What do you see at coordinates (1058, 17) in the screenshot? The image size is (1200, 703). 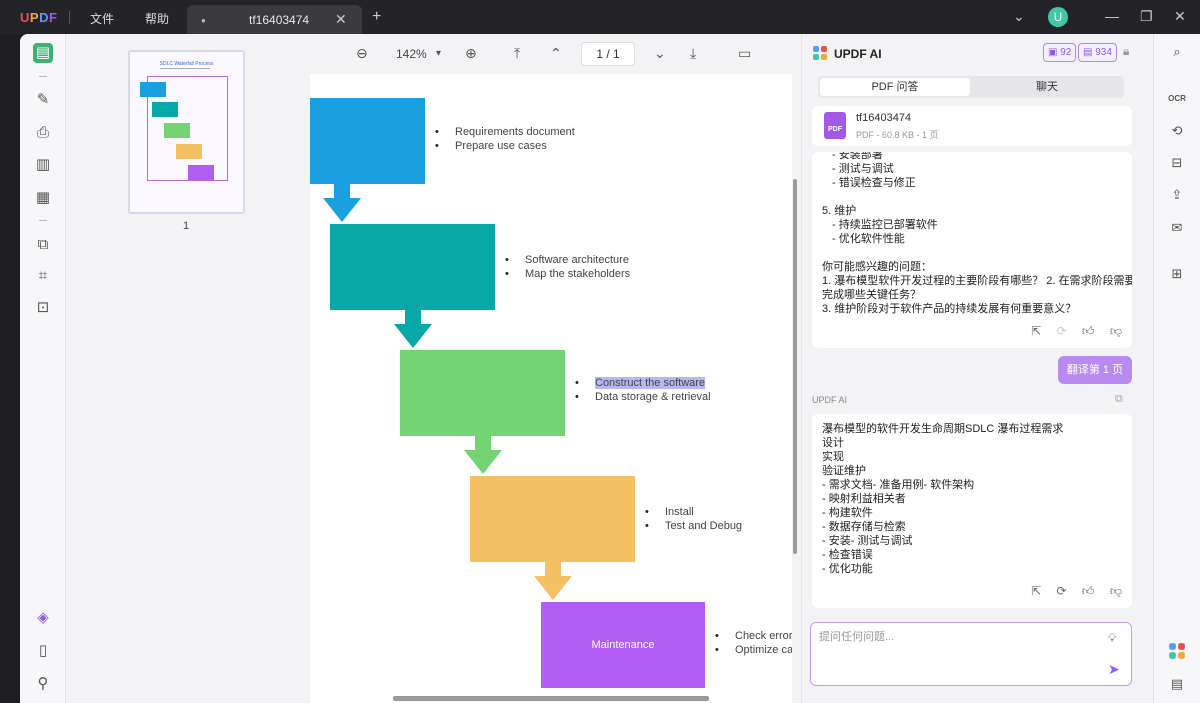 I see `avatar: U` at bounding box center [1058, 17].